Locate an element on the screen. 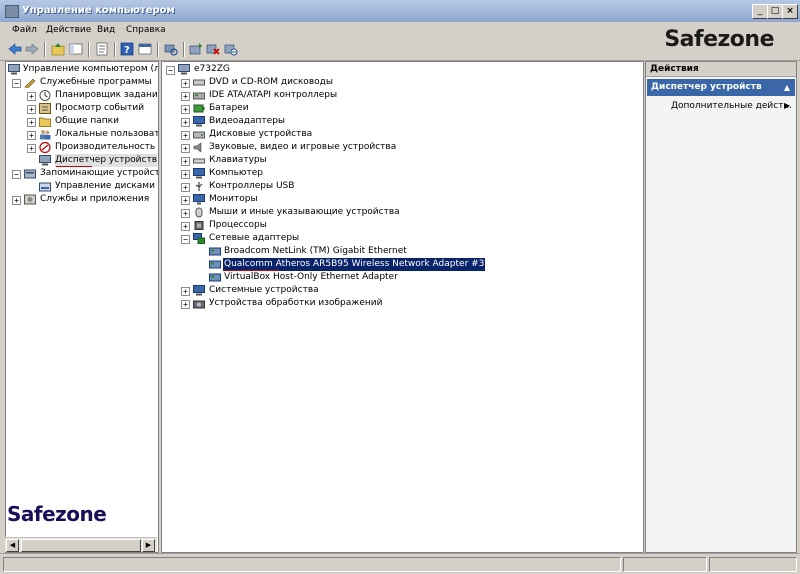 This screenshot has height=574, width=800. actions-group-header: Диспетчер устройств ▲ is located at coordinates (721, 87).